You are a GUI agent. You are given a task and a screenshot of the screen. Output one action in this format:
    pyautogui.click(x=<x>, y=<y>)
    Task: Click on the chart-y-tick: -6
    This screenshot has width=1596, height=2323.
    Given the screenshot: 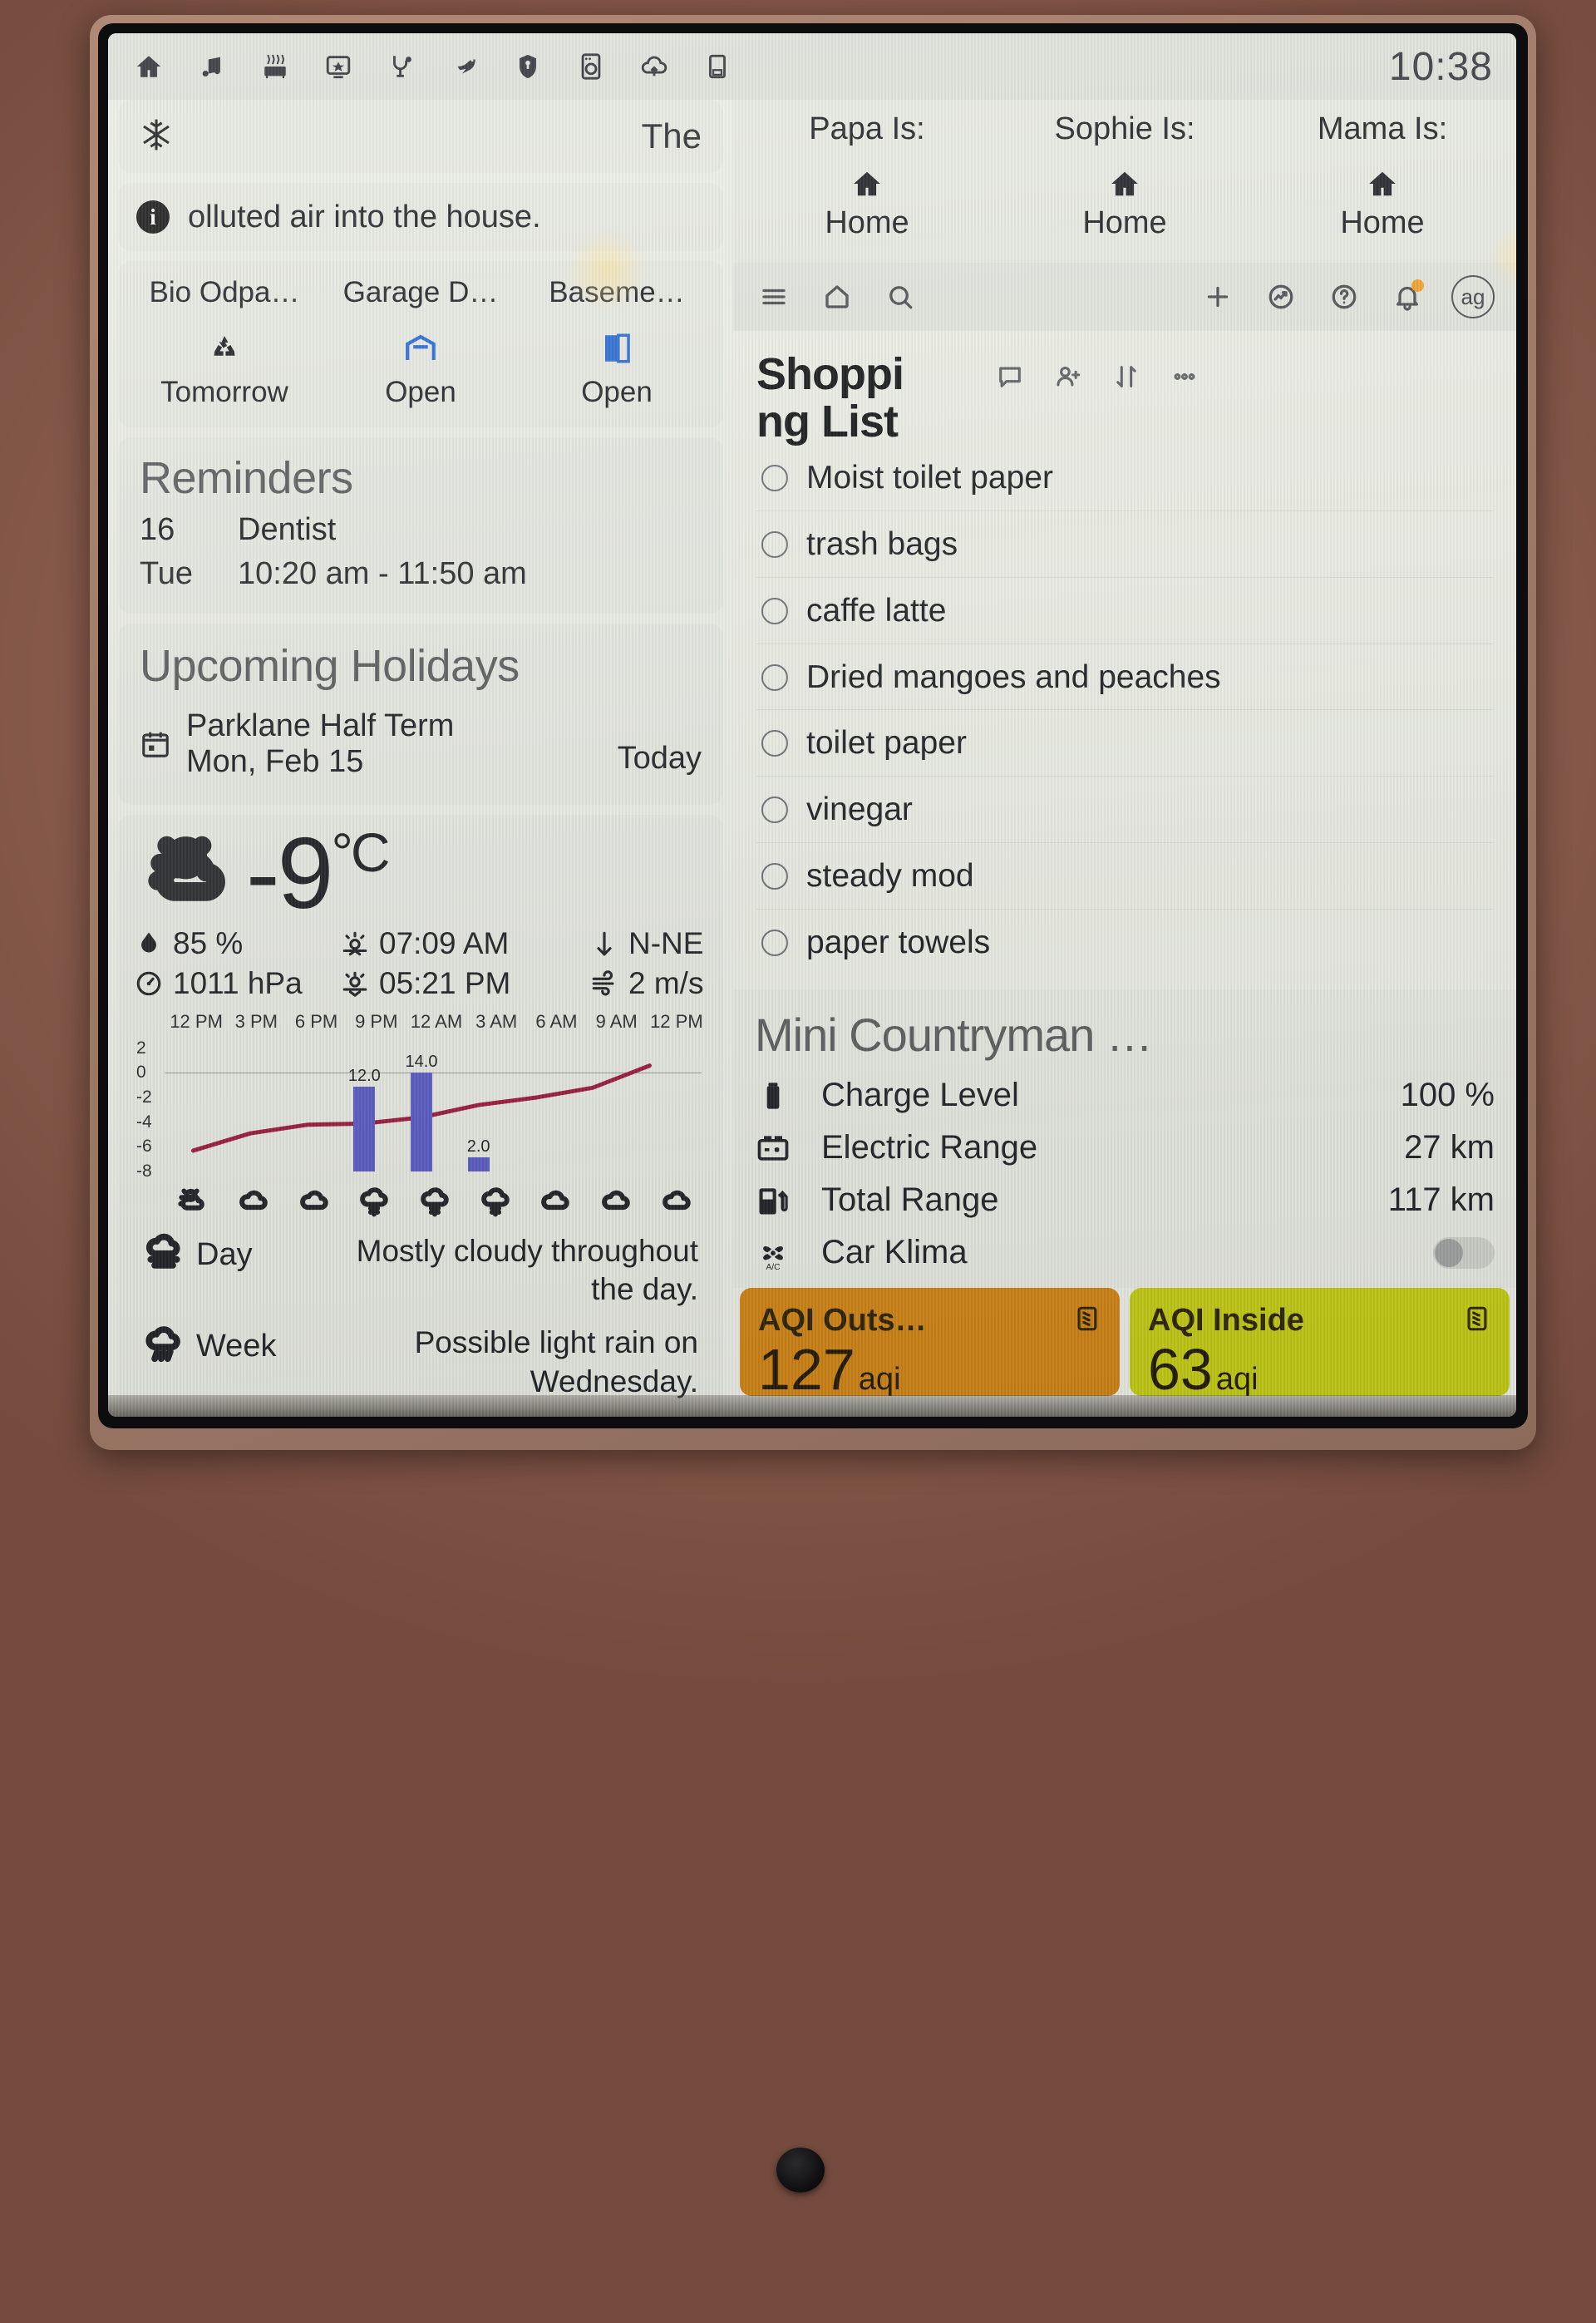 What is the action you would take?
    pyautogui.click(x=144, y=1147)
    